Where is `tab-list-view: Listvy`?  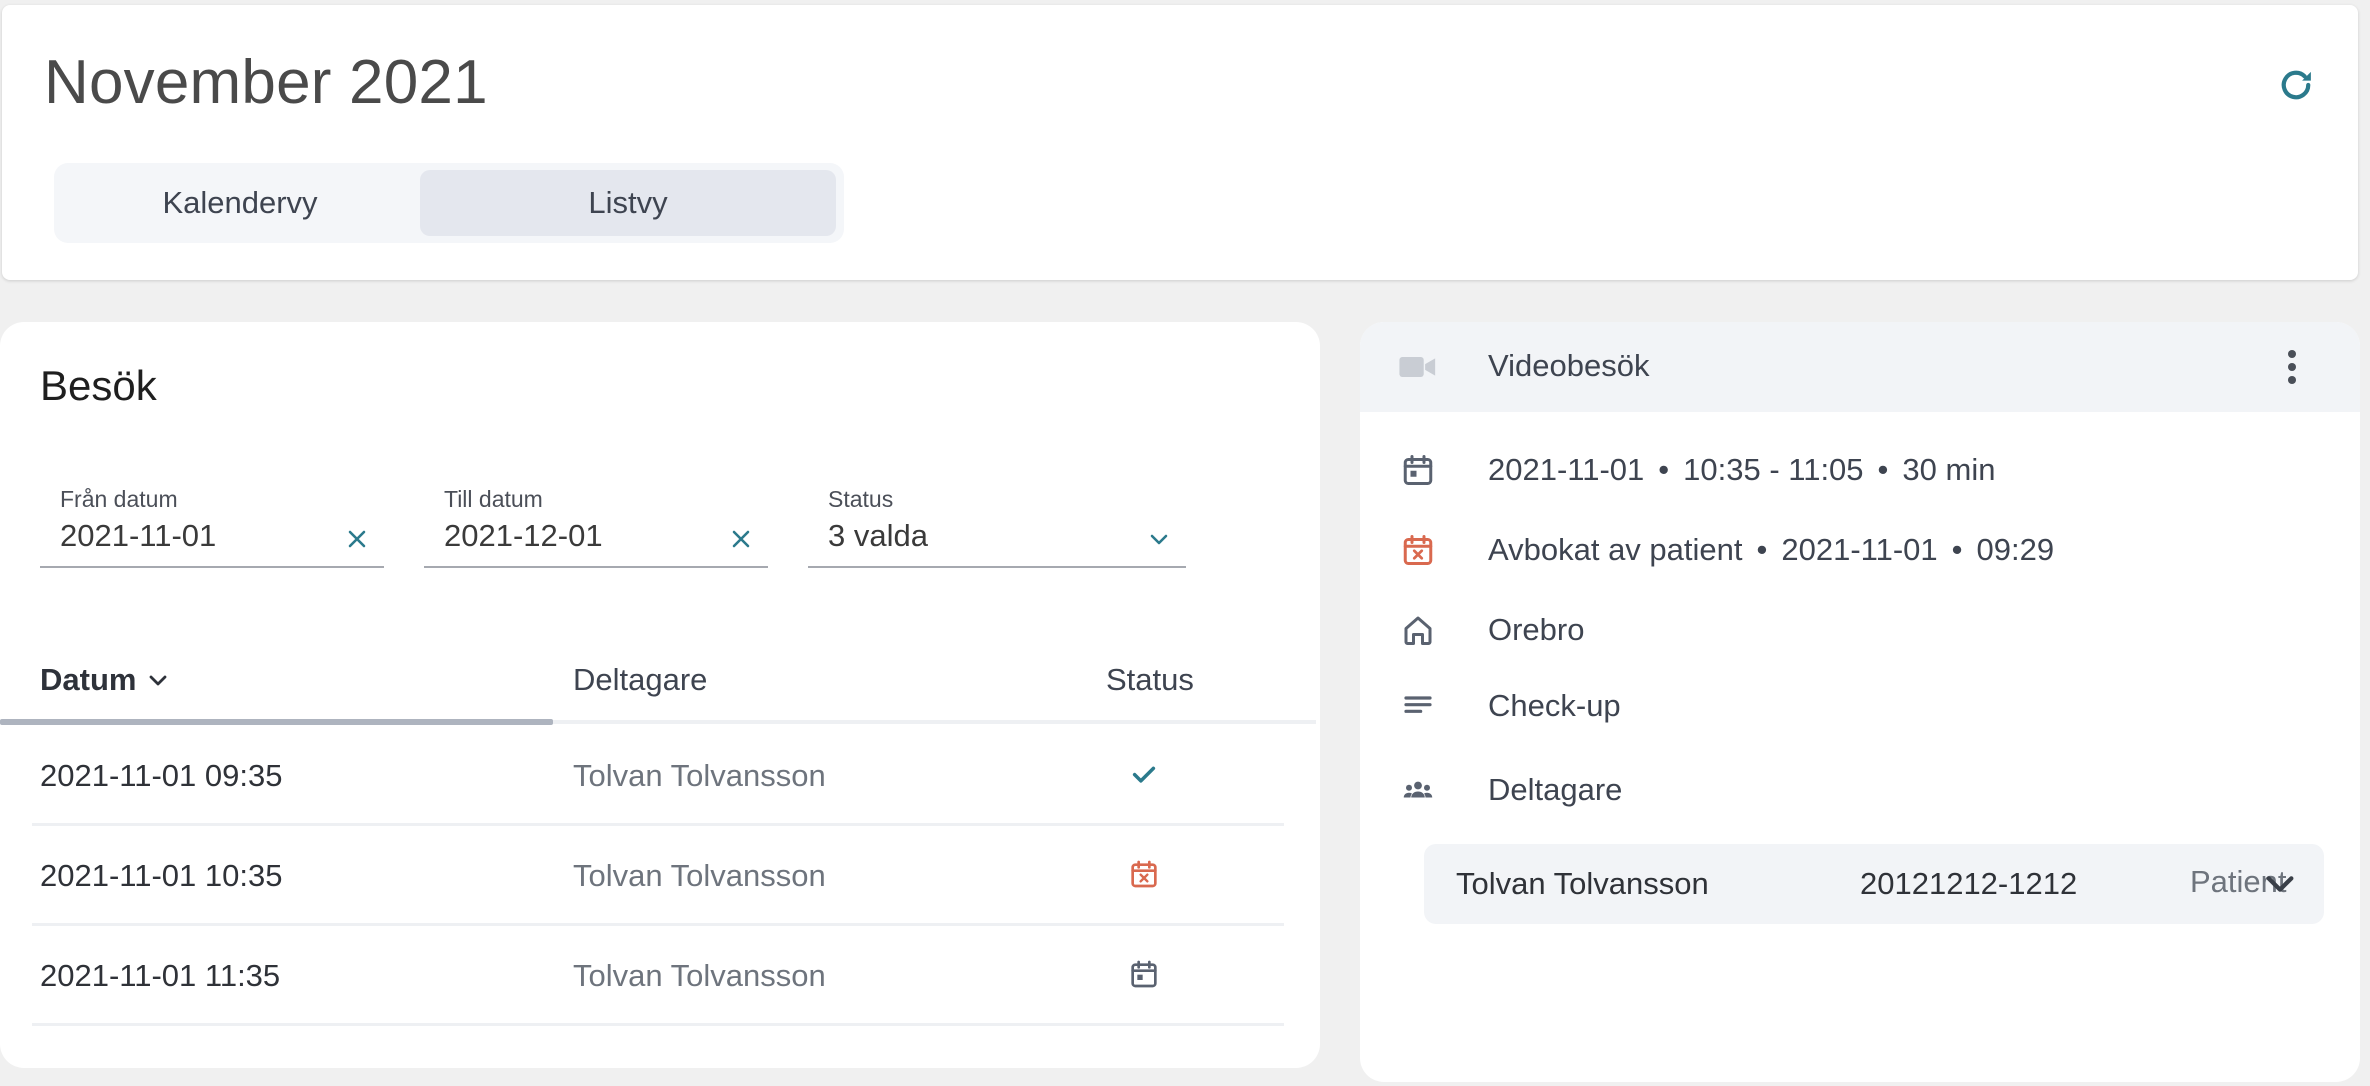 tab-list-view: Listvy is located at coordinates (628, 203).